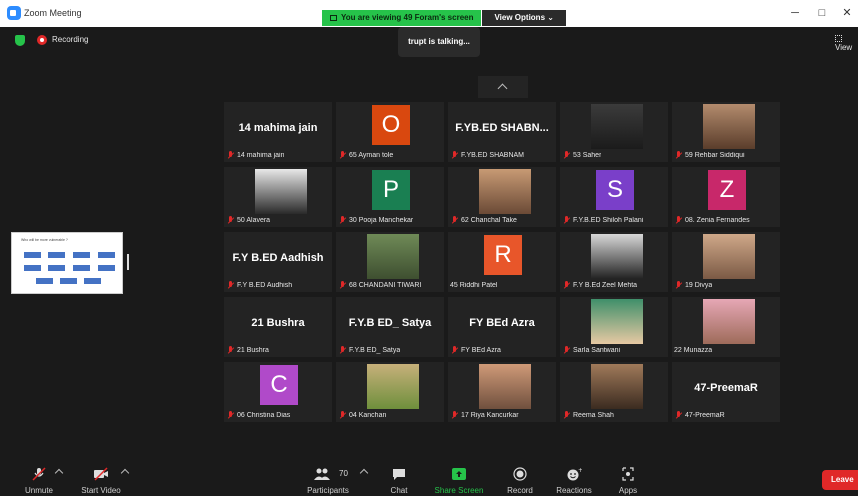  Describe the element at coordinates (493, 155) in the screenshot. I see `participant-name: F.YB.ED SHABNAM` at that location.